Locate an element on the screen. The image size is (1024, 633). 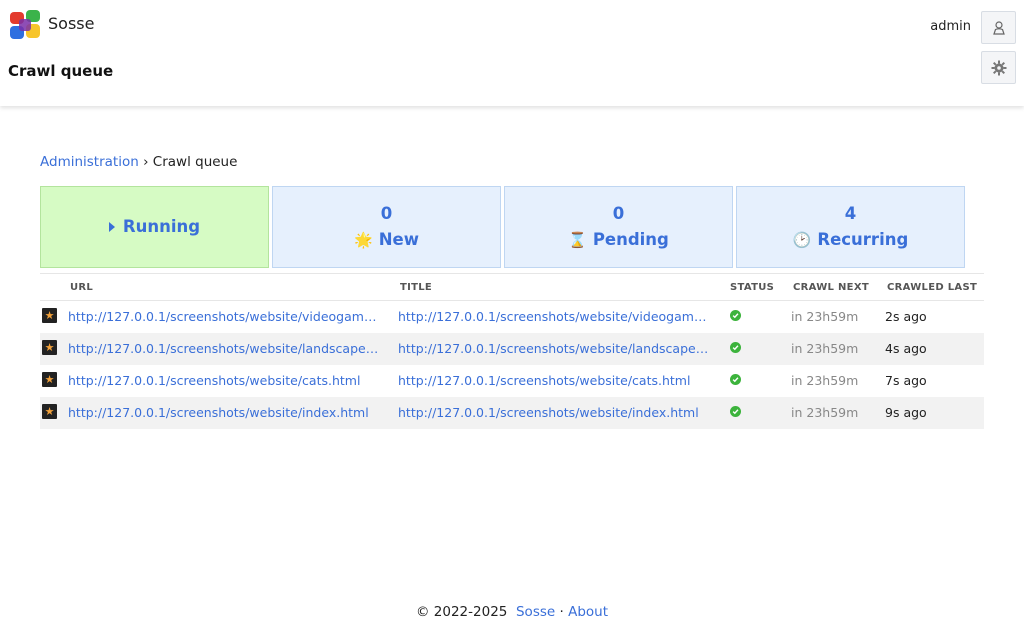
footer-sosse-link: Sosse is located at coordinates (535, 612).